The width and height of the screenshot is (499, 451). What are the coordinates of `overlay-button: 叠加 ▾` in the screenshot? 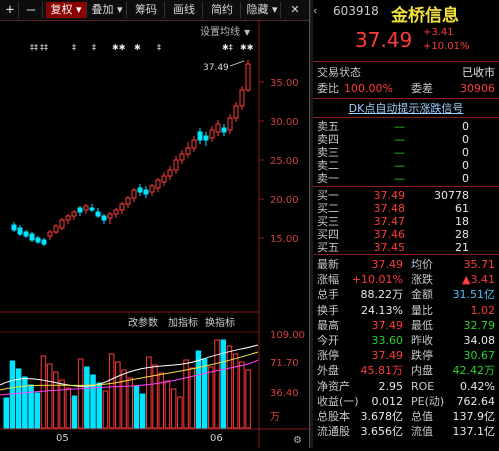 It's located at (107, 10).